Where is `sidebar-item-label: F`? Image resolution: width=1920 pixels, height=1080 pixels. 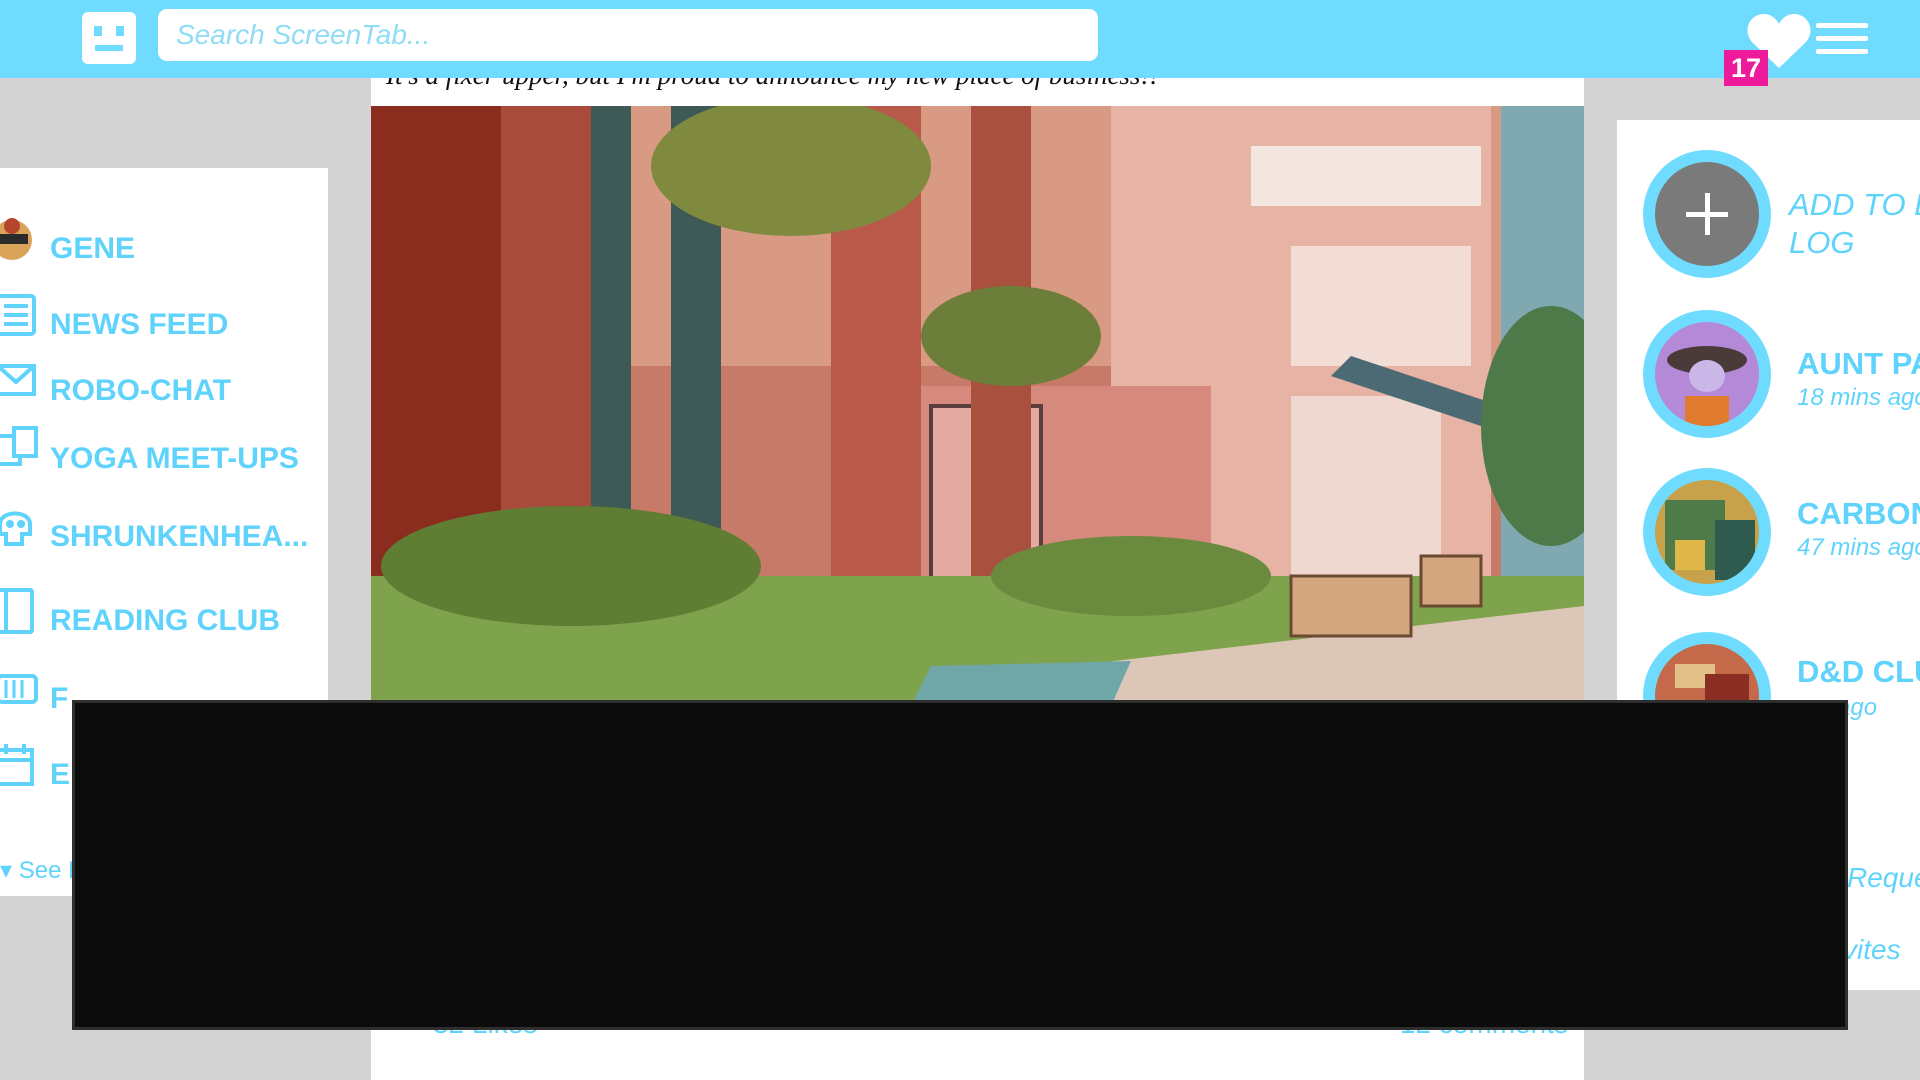 sidebar-item-label: F is located at coordinates (59, 698).